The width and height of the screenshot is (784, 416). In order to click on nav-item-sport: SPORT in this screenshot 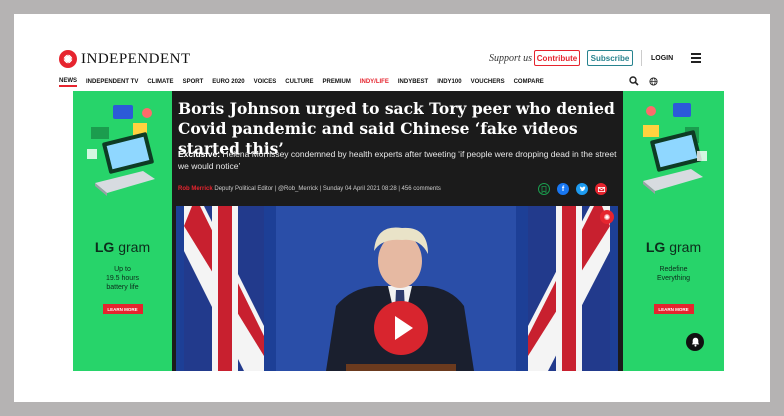, I will do `click(193, 82)`.